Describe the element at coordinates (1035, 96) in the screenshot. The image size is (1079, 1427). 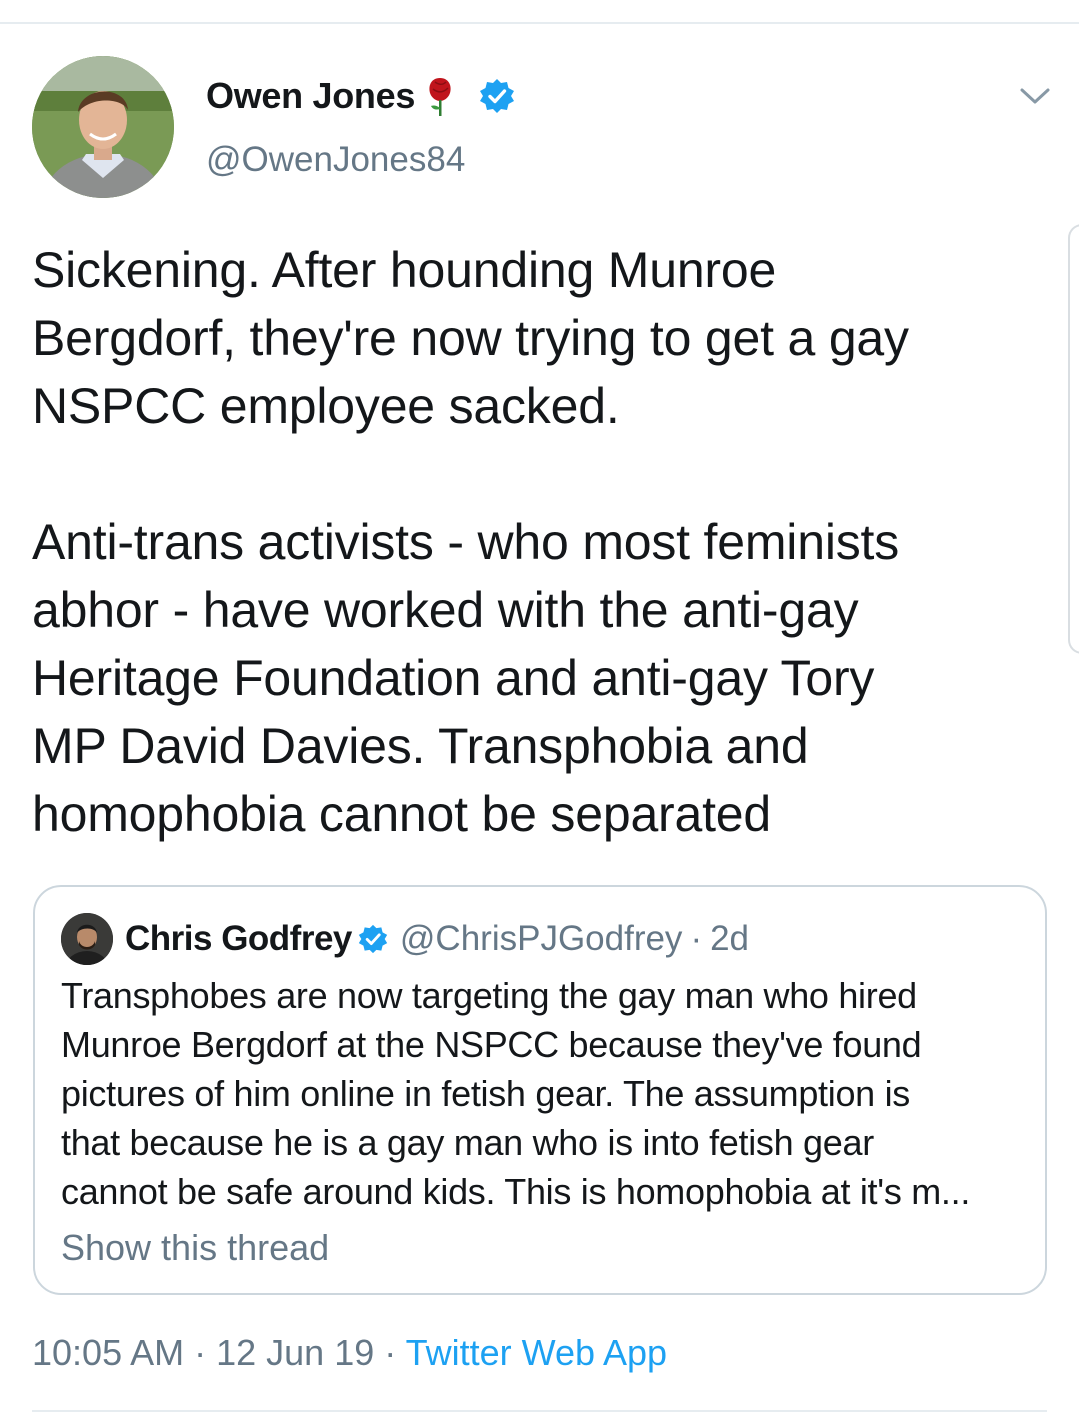
I see `chevron-down-icon` at that location.